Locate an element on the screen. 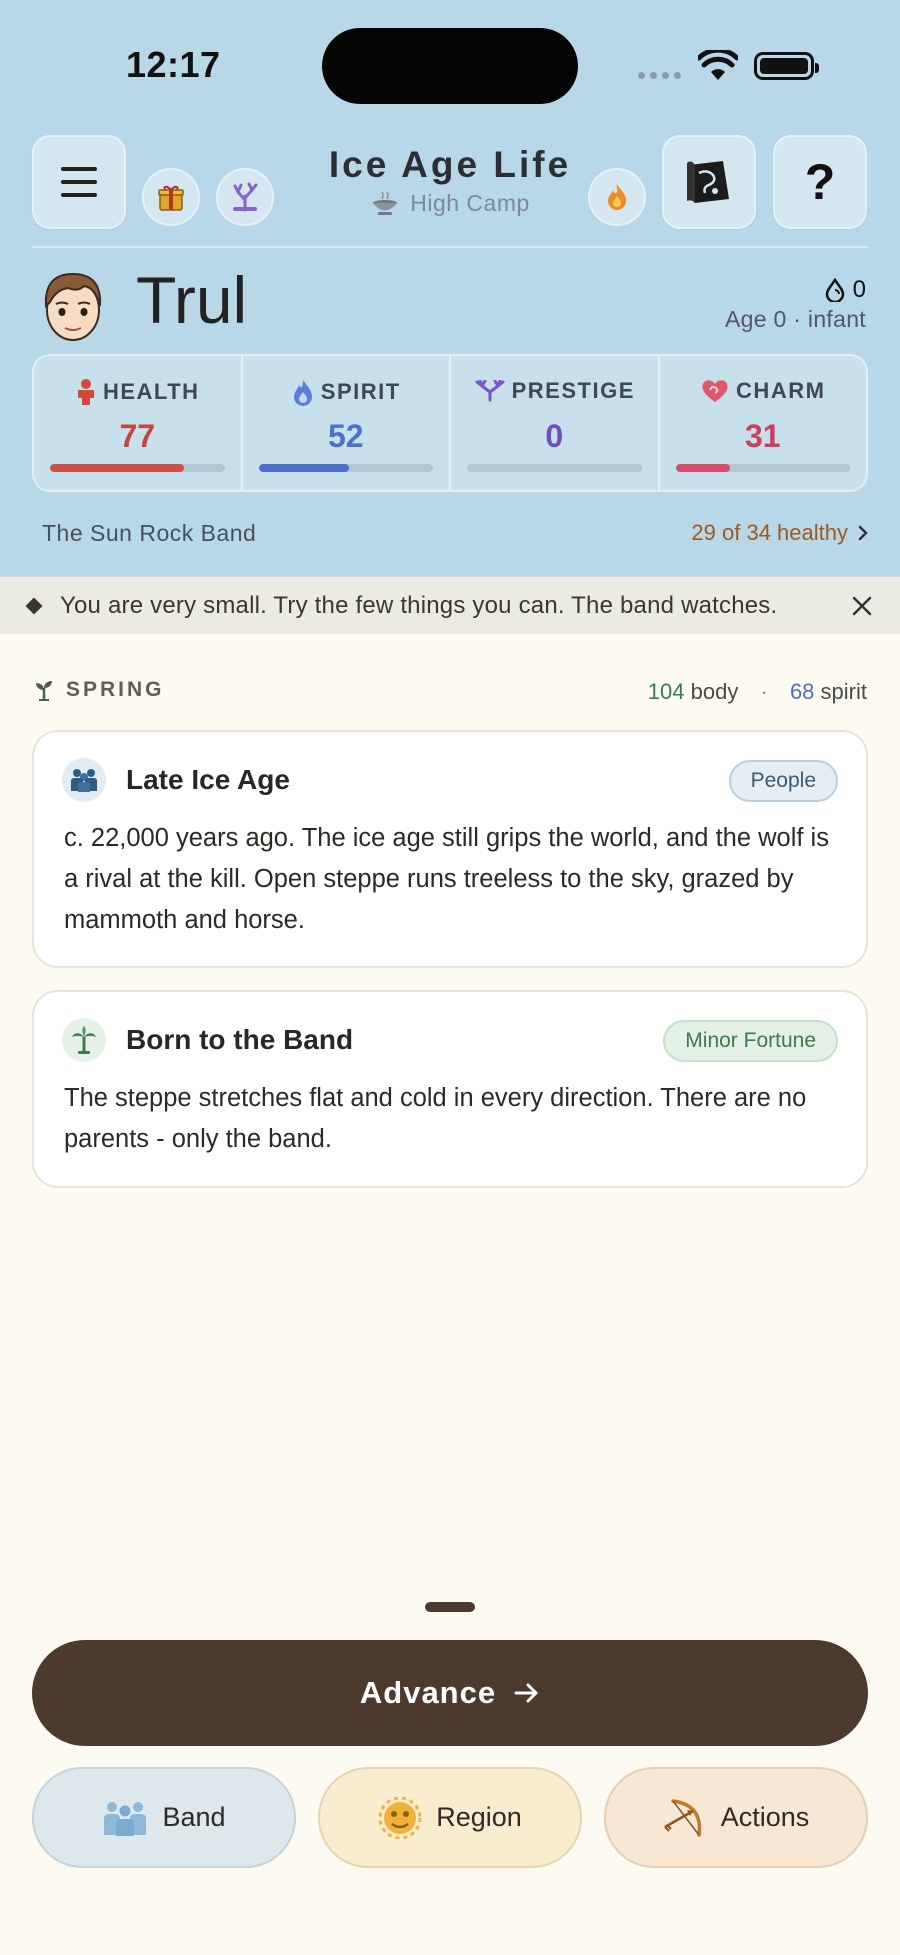  coral-button is located at coordinates (245, 197).